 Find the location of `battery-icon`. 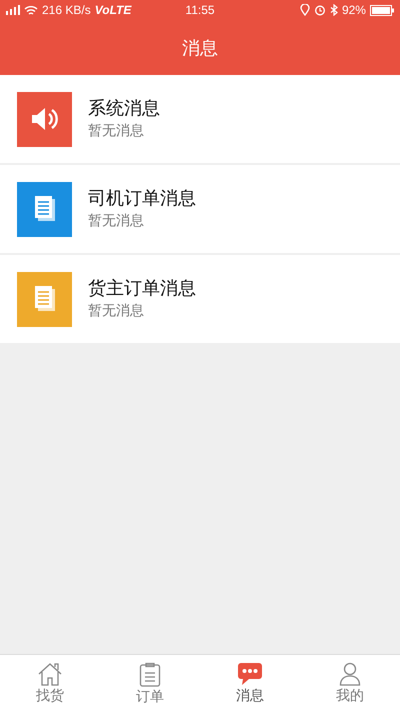

battery-icon is located at coordinates (382, 10).